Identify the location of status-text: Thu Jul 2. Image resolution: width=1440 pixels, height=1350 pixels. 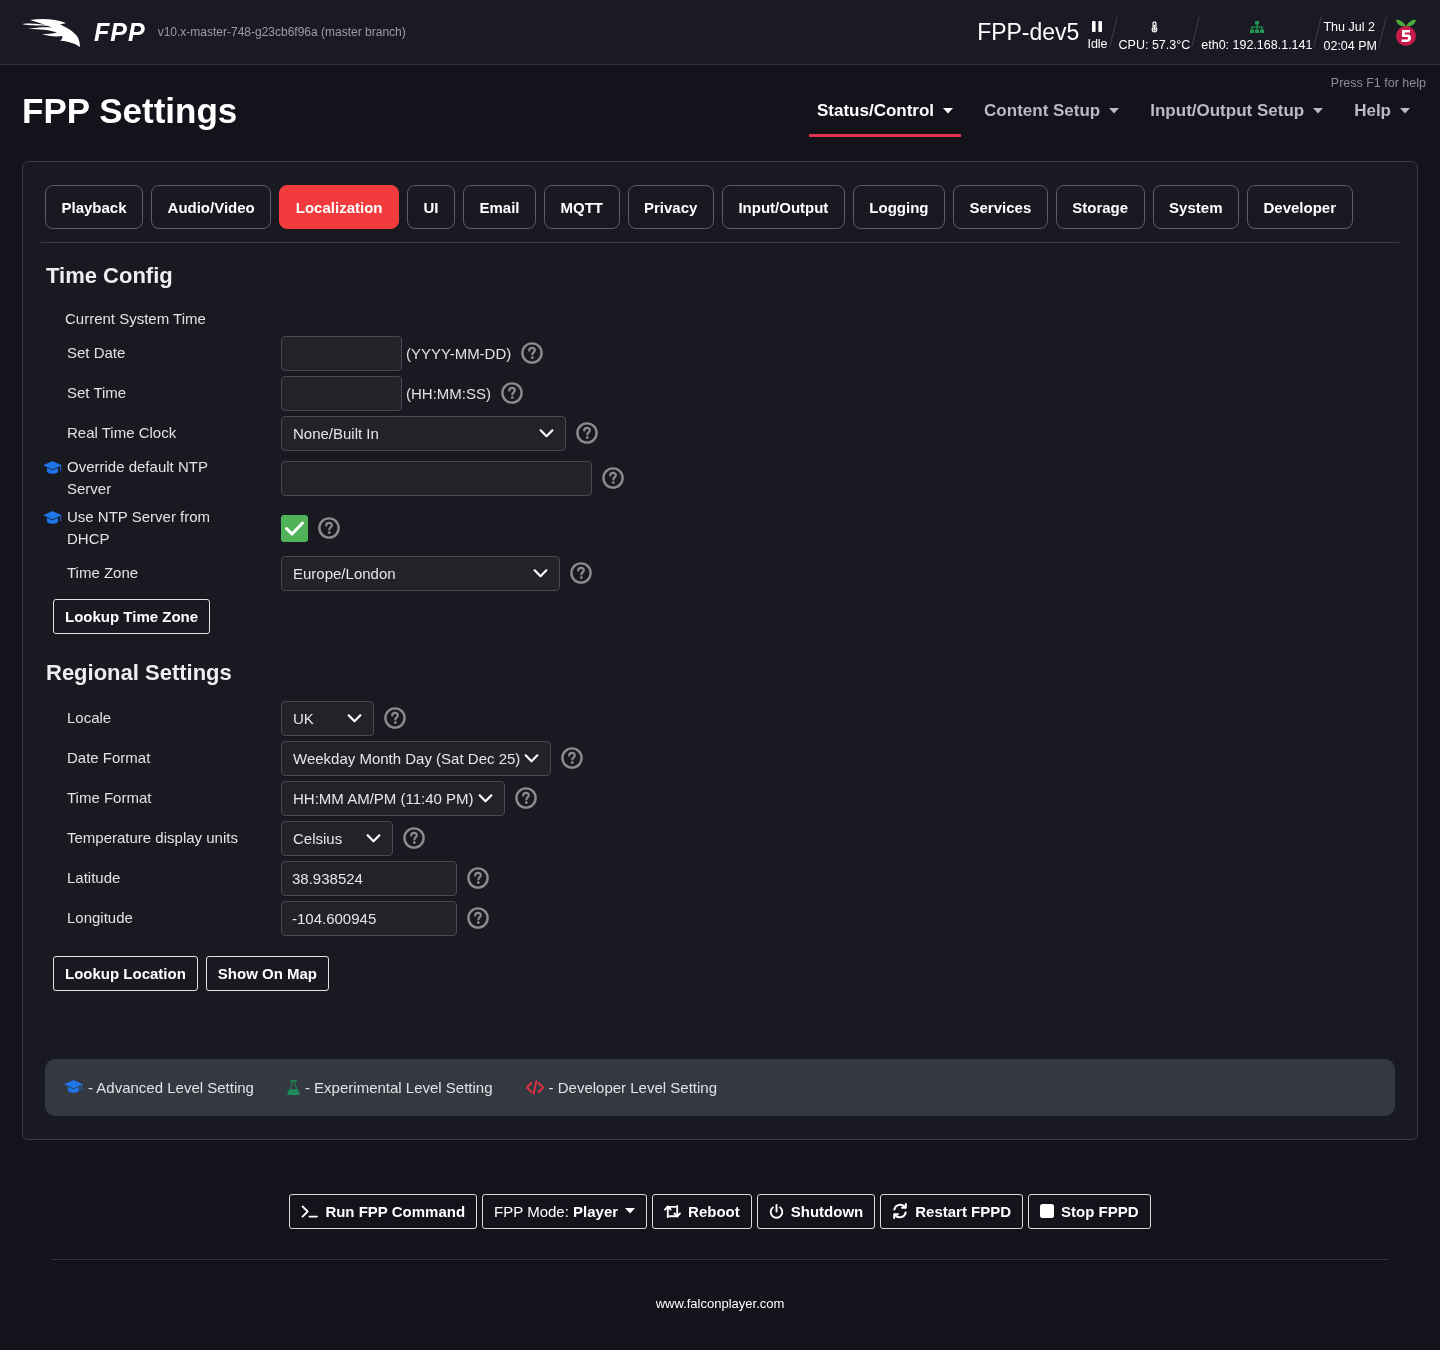
(1349, 27).